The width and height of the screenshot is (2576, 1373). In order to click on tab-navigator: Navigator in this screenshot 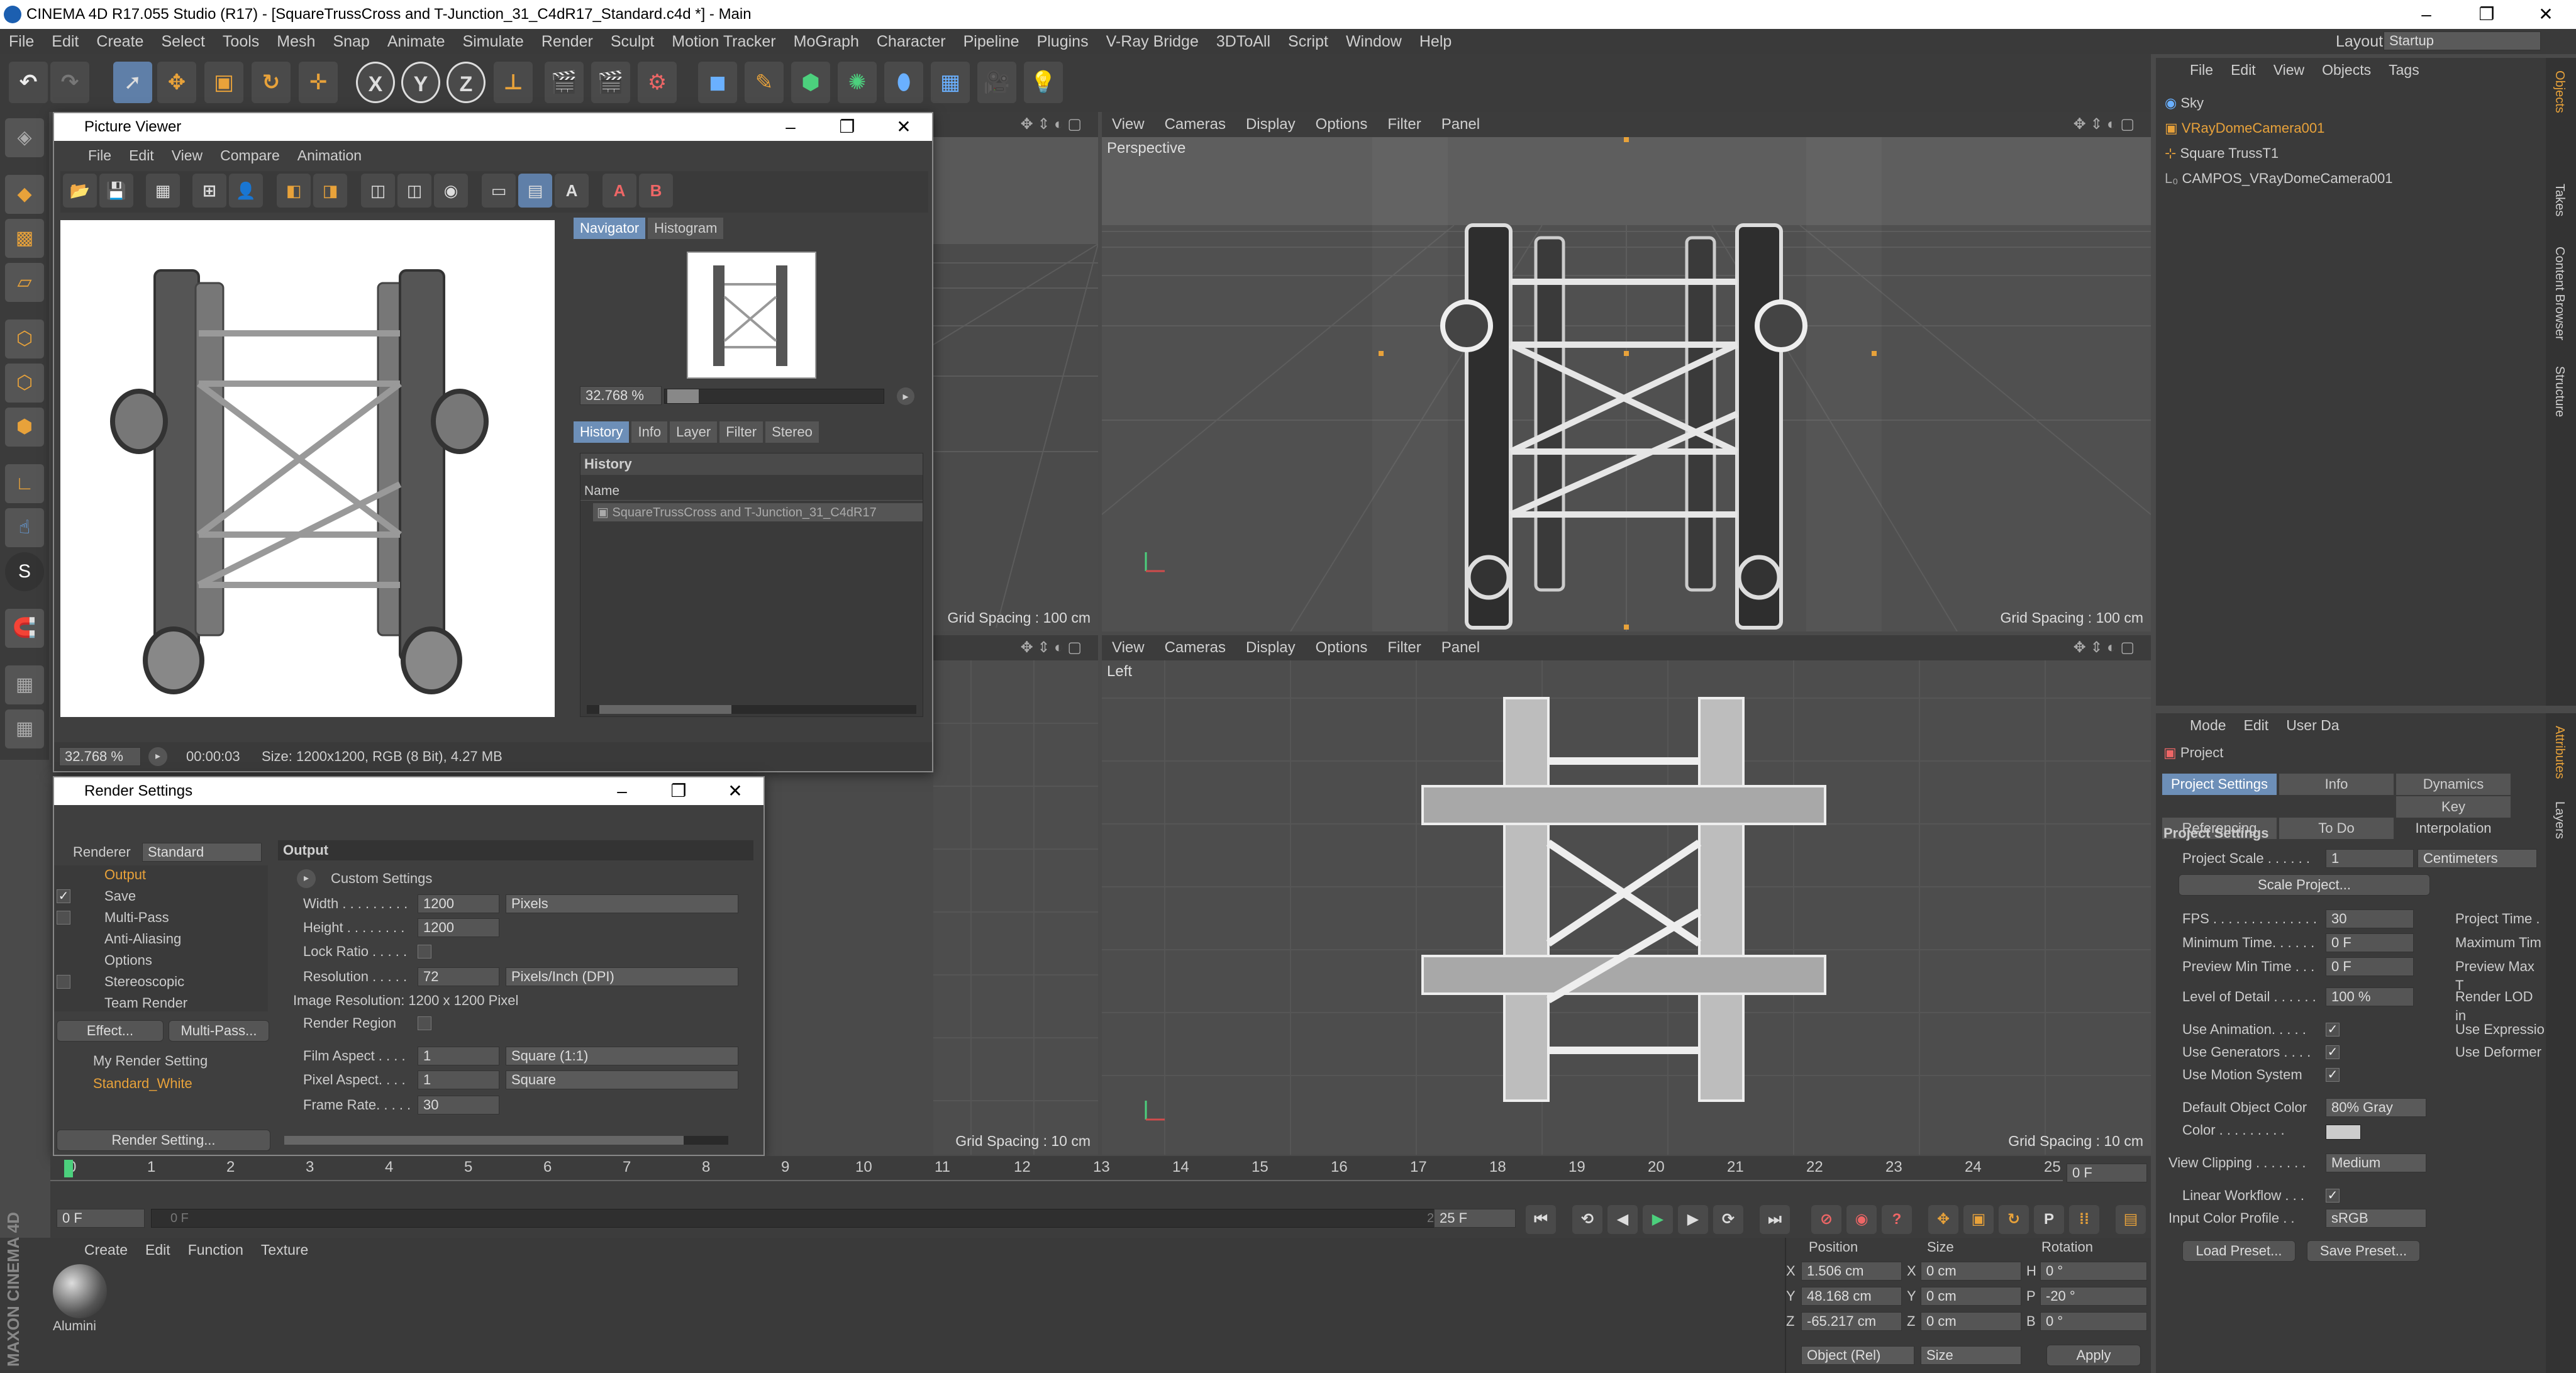, I will do `click(610, 228)`.